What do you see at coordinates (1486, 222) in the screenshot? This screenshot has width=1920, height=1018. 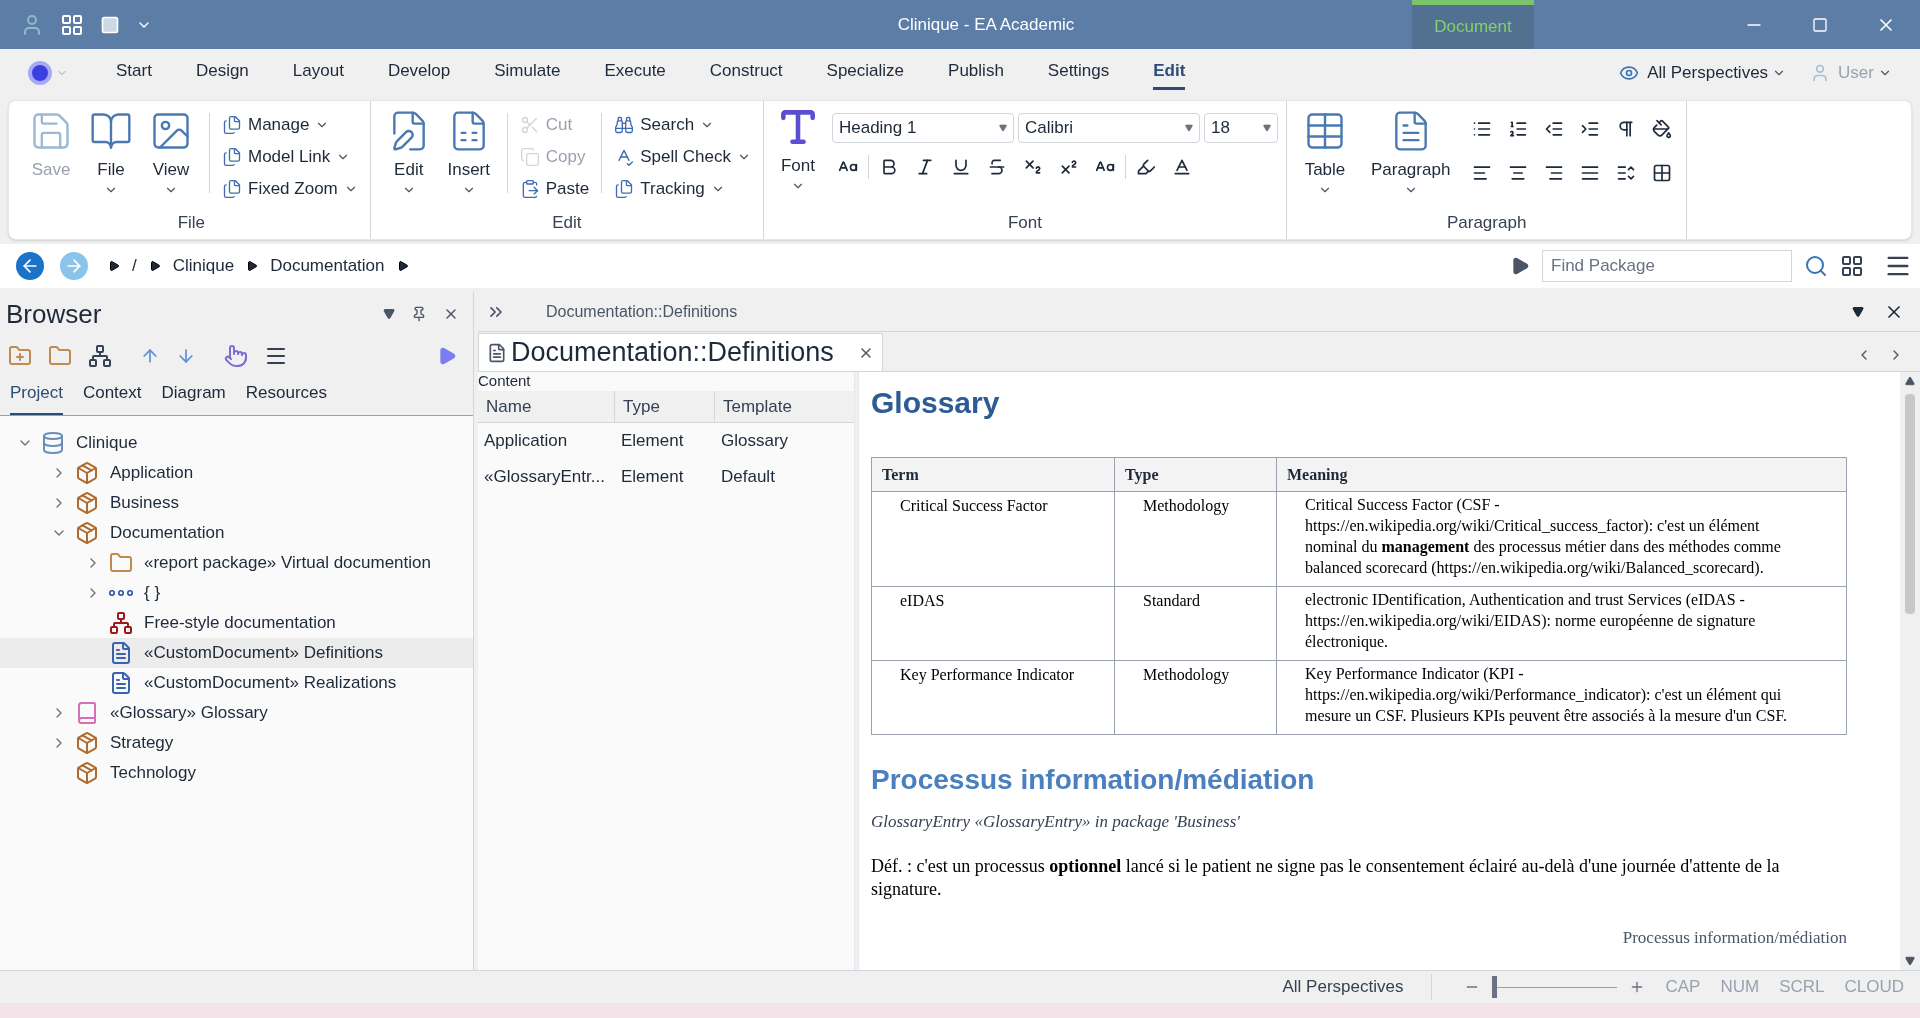 I see `group-label: Paragraph` at bounding box center [1486, 222].